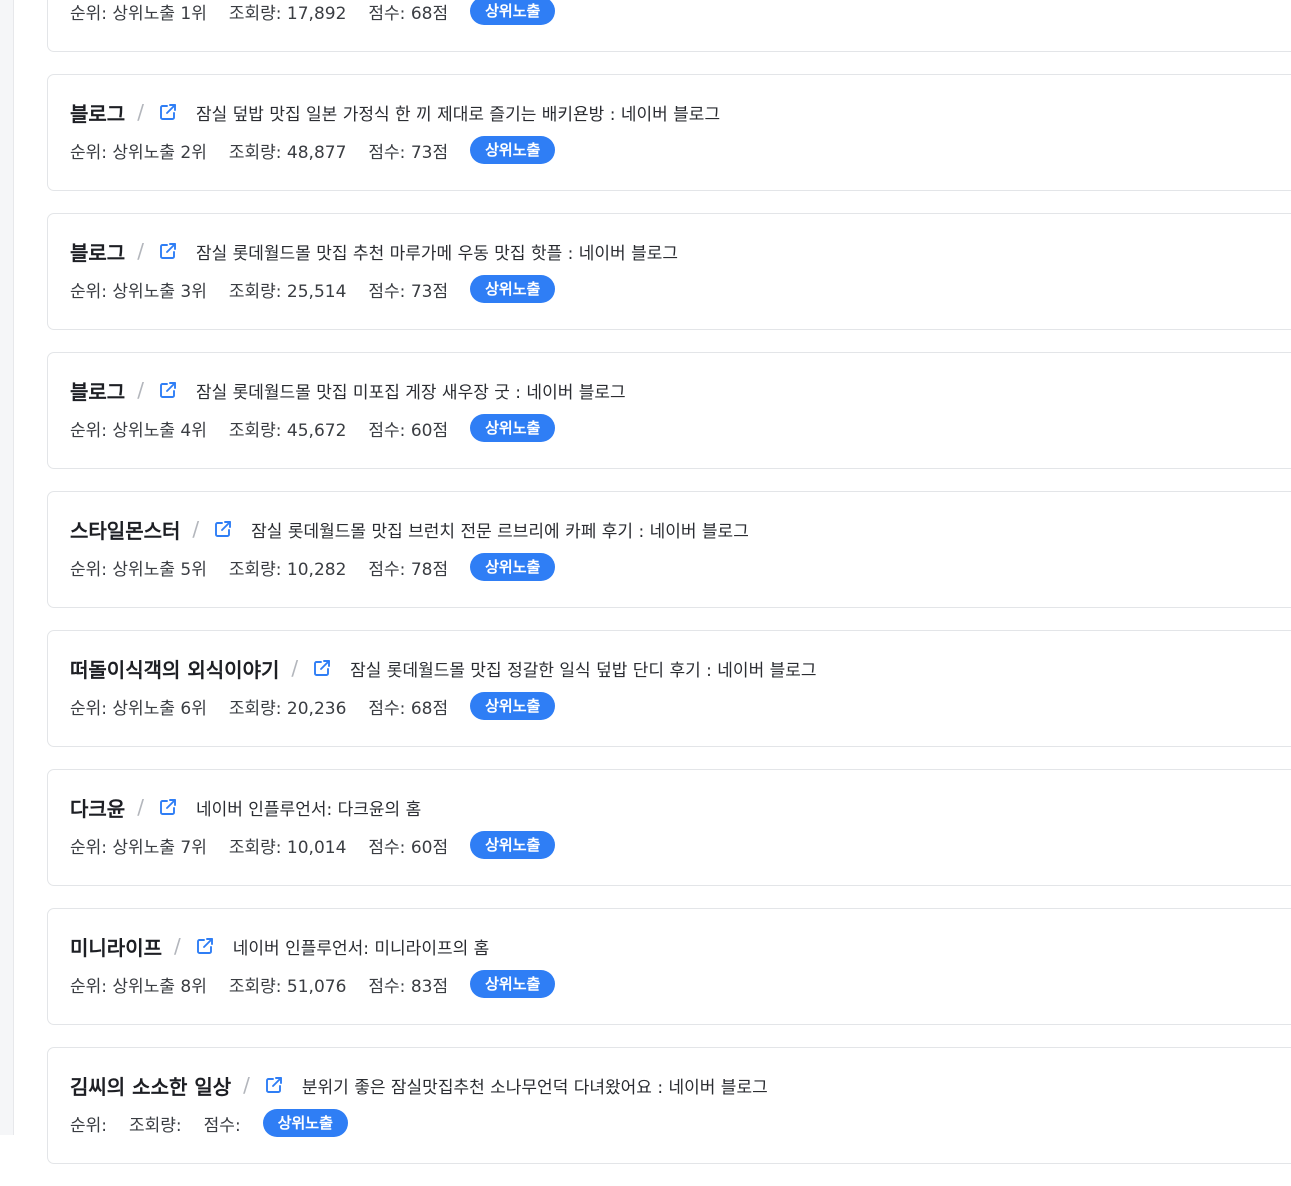 This screenshot has width=1291, height=1186. What do you see at coordinates (222, 1125) in the screenshot?
I see `score-text: 점수:` at bounding box center [222, 1125].